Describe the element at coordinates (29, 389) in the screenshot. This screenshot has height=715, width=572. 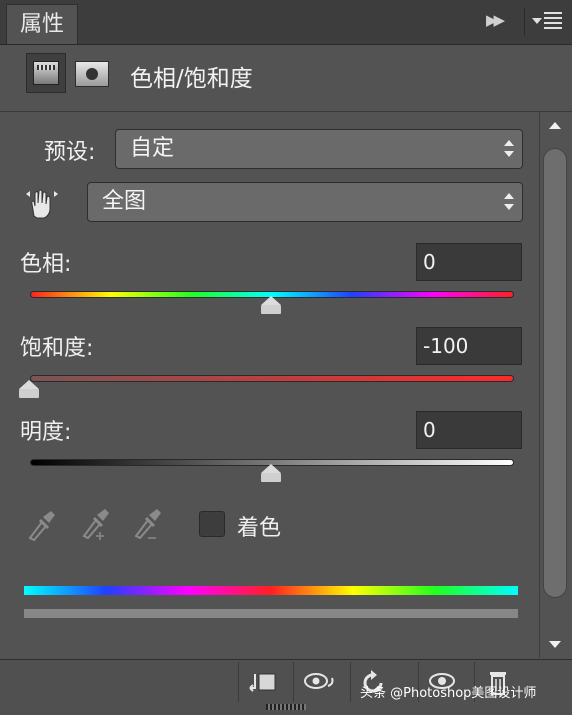
I see `saturation-slider-thumb` at that location.